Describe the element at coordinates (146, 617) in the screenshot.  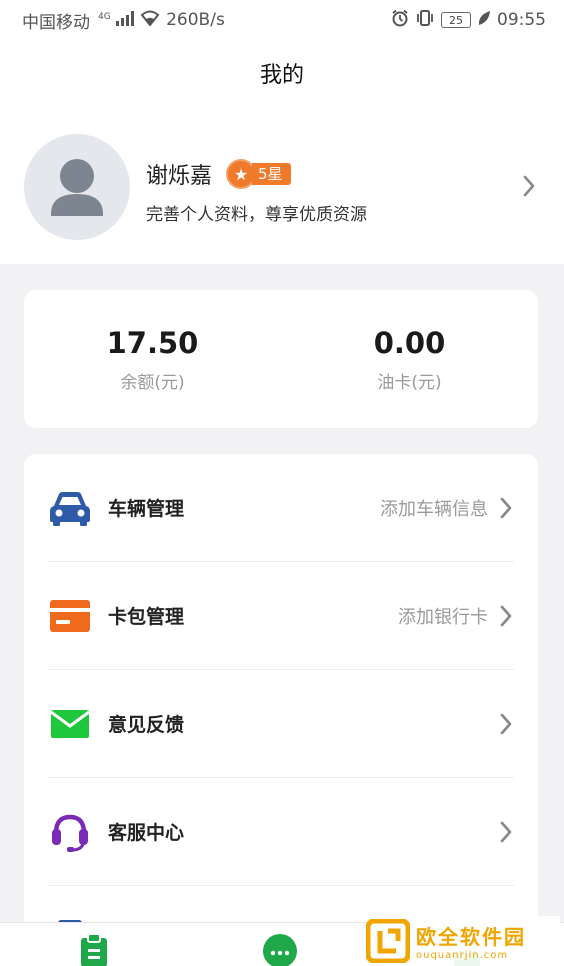
I see `menu-label: 卡包管理` at that location.